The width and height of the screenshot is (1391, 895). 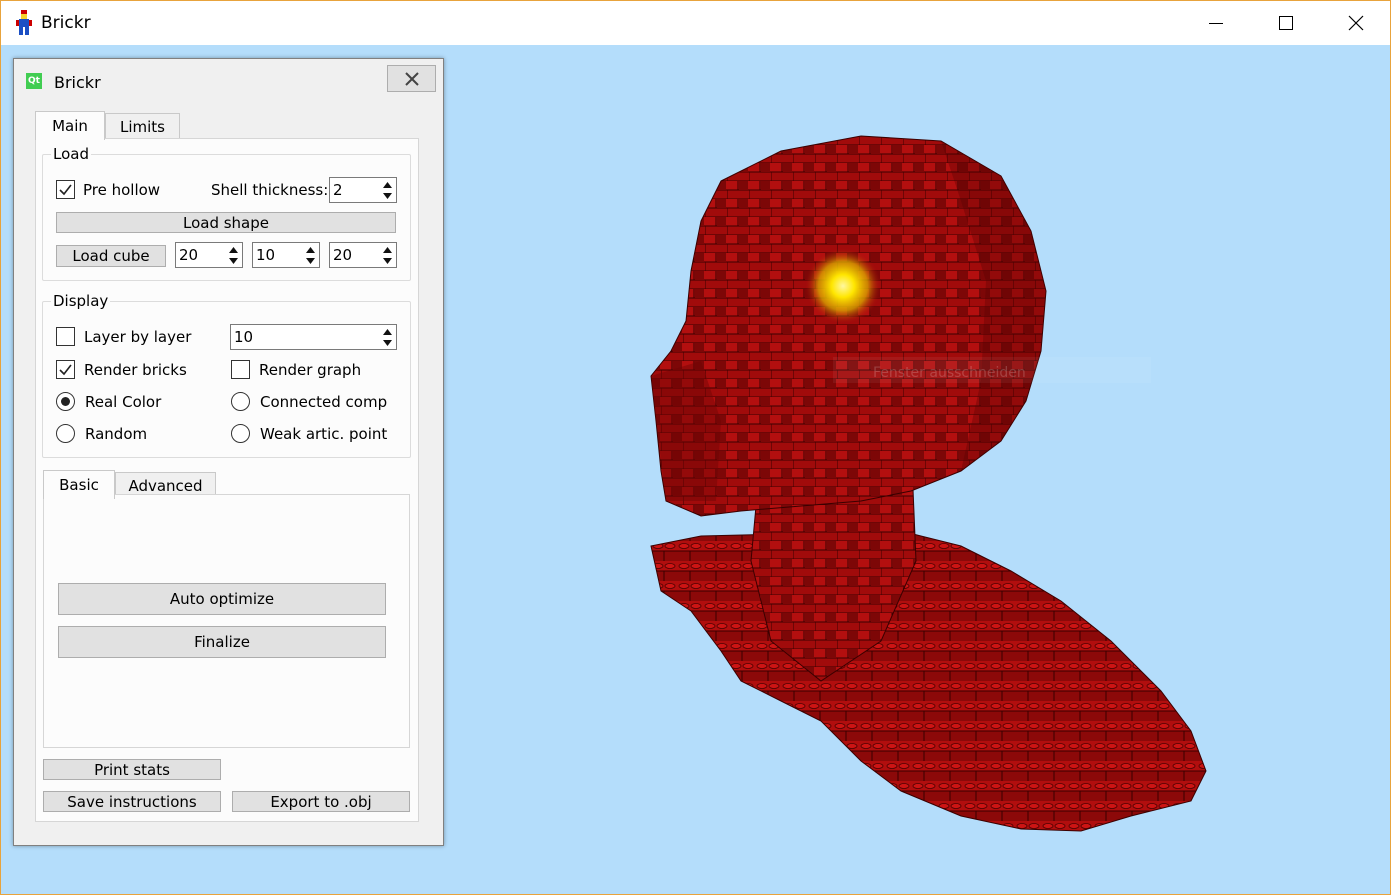 I want to click on maximize-button, so click(x=1286, y=23).